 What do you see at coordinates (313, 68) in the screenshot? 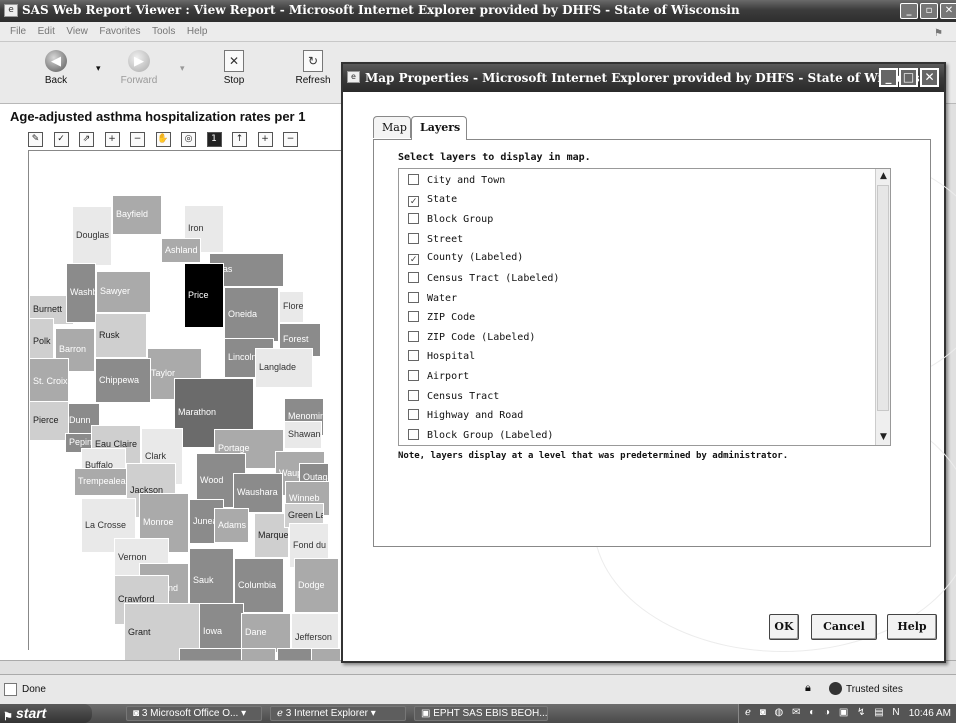
I see `refresh-button: ↻ Refresh` at bounding box center [313, 68].